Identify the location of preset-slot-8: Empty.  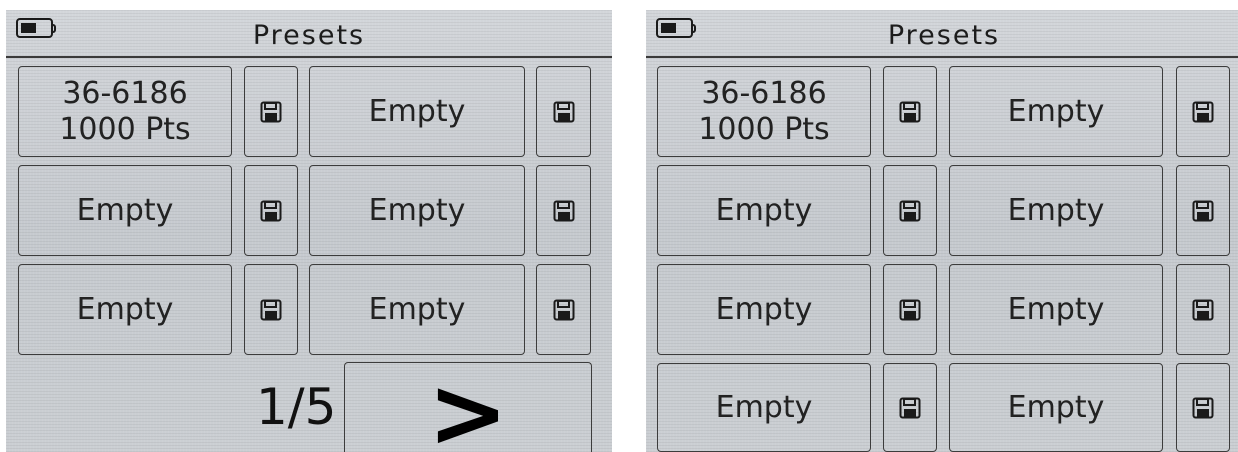
(1056, 407).